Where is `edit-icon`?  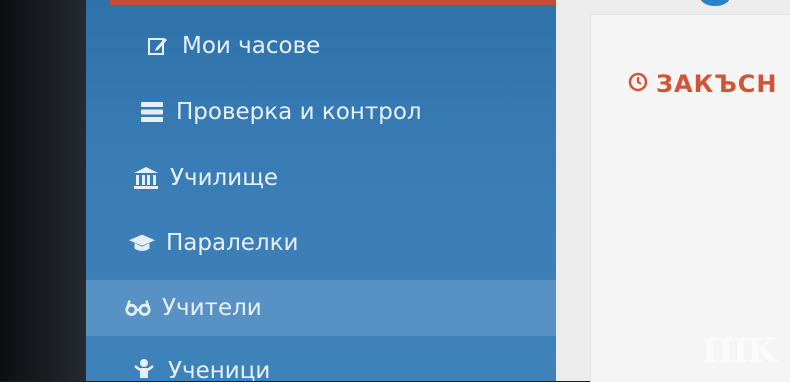 edit-icon is located at coordinates (158, 46).